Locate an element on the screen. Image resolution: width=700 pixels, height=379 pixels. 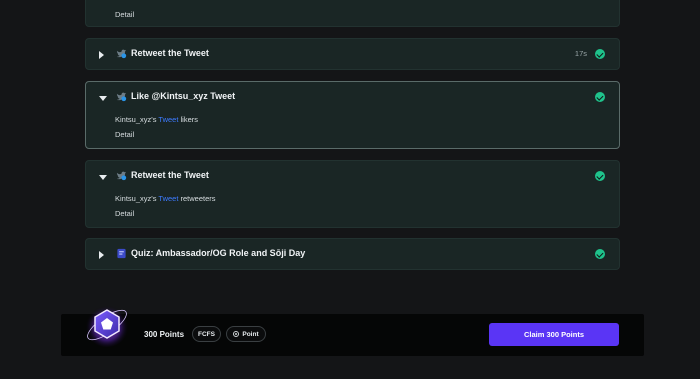
task-description: Kintsu_xyz's Tweet likers is located at coordinates (156, 119).